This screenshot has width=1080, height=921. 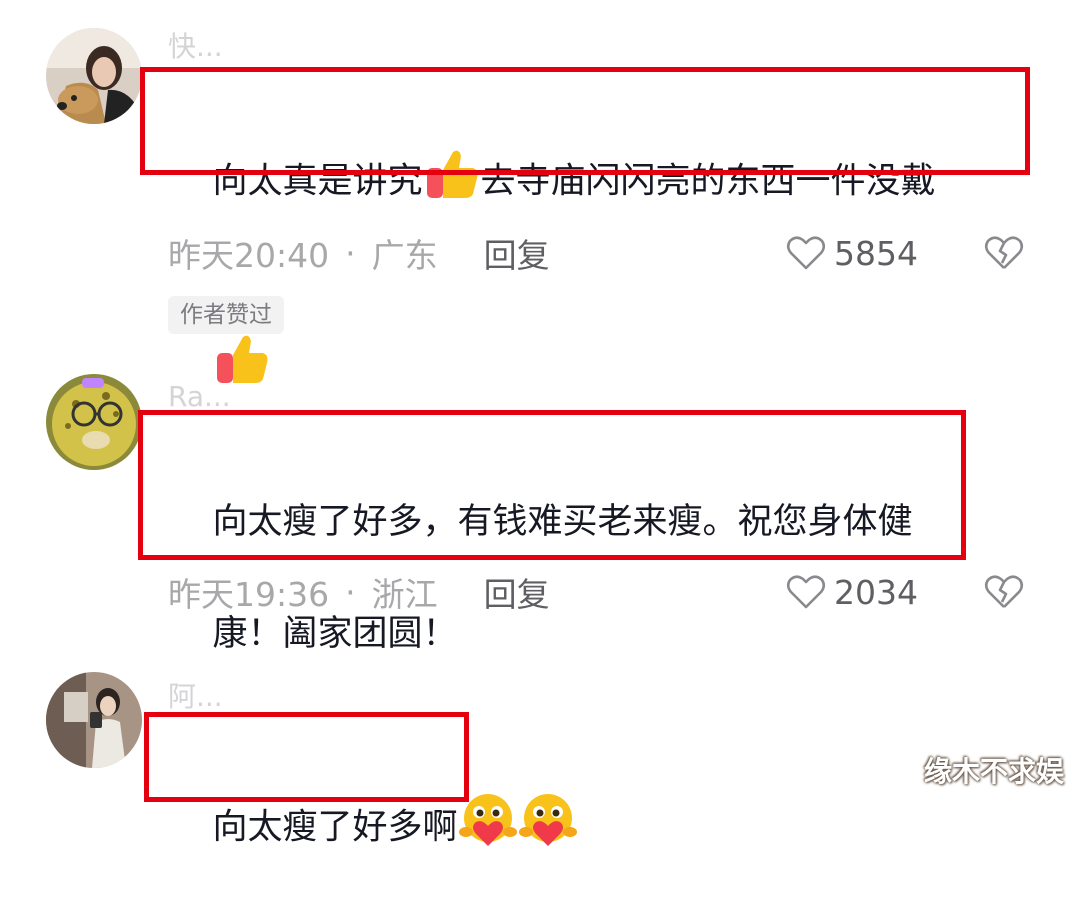 What do you see at coordinates (226, 315) in the screenshot?
I see `author-liked-badge: 作者赞过` at bounding box center [226, 315].